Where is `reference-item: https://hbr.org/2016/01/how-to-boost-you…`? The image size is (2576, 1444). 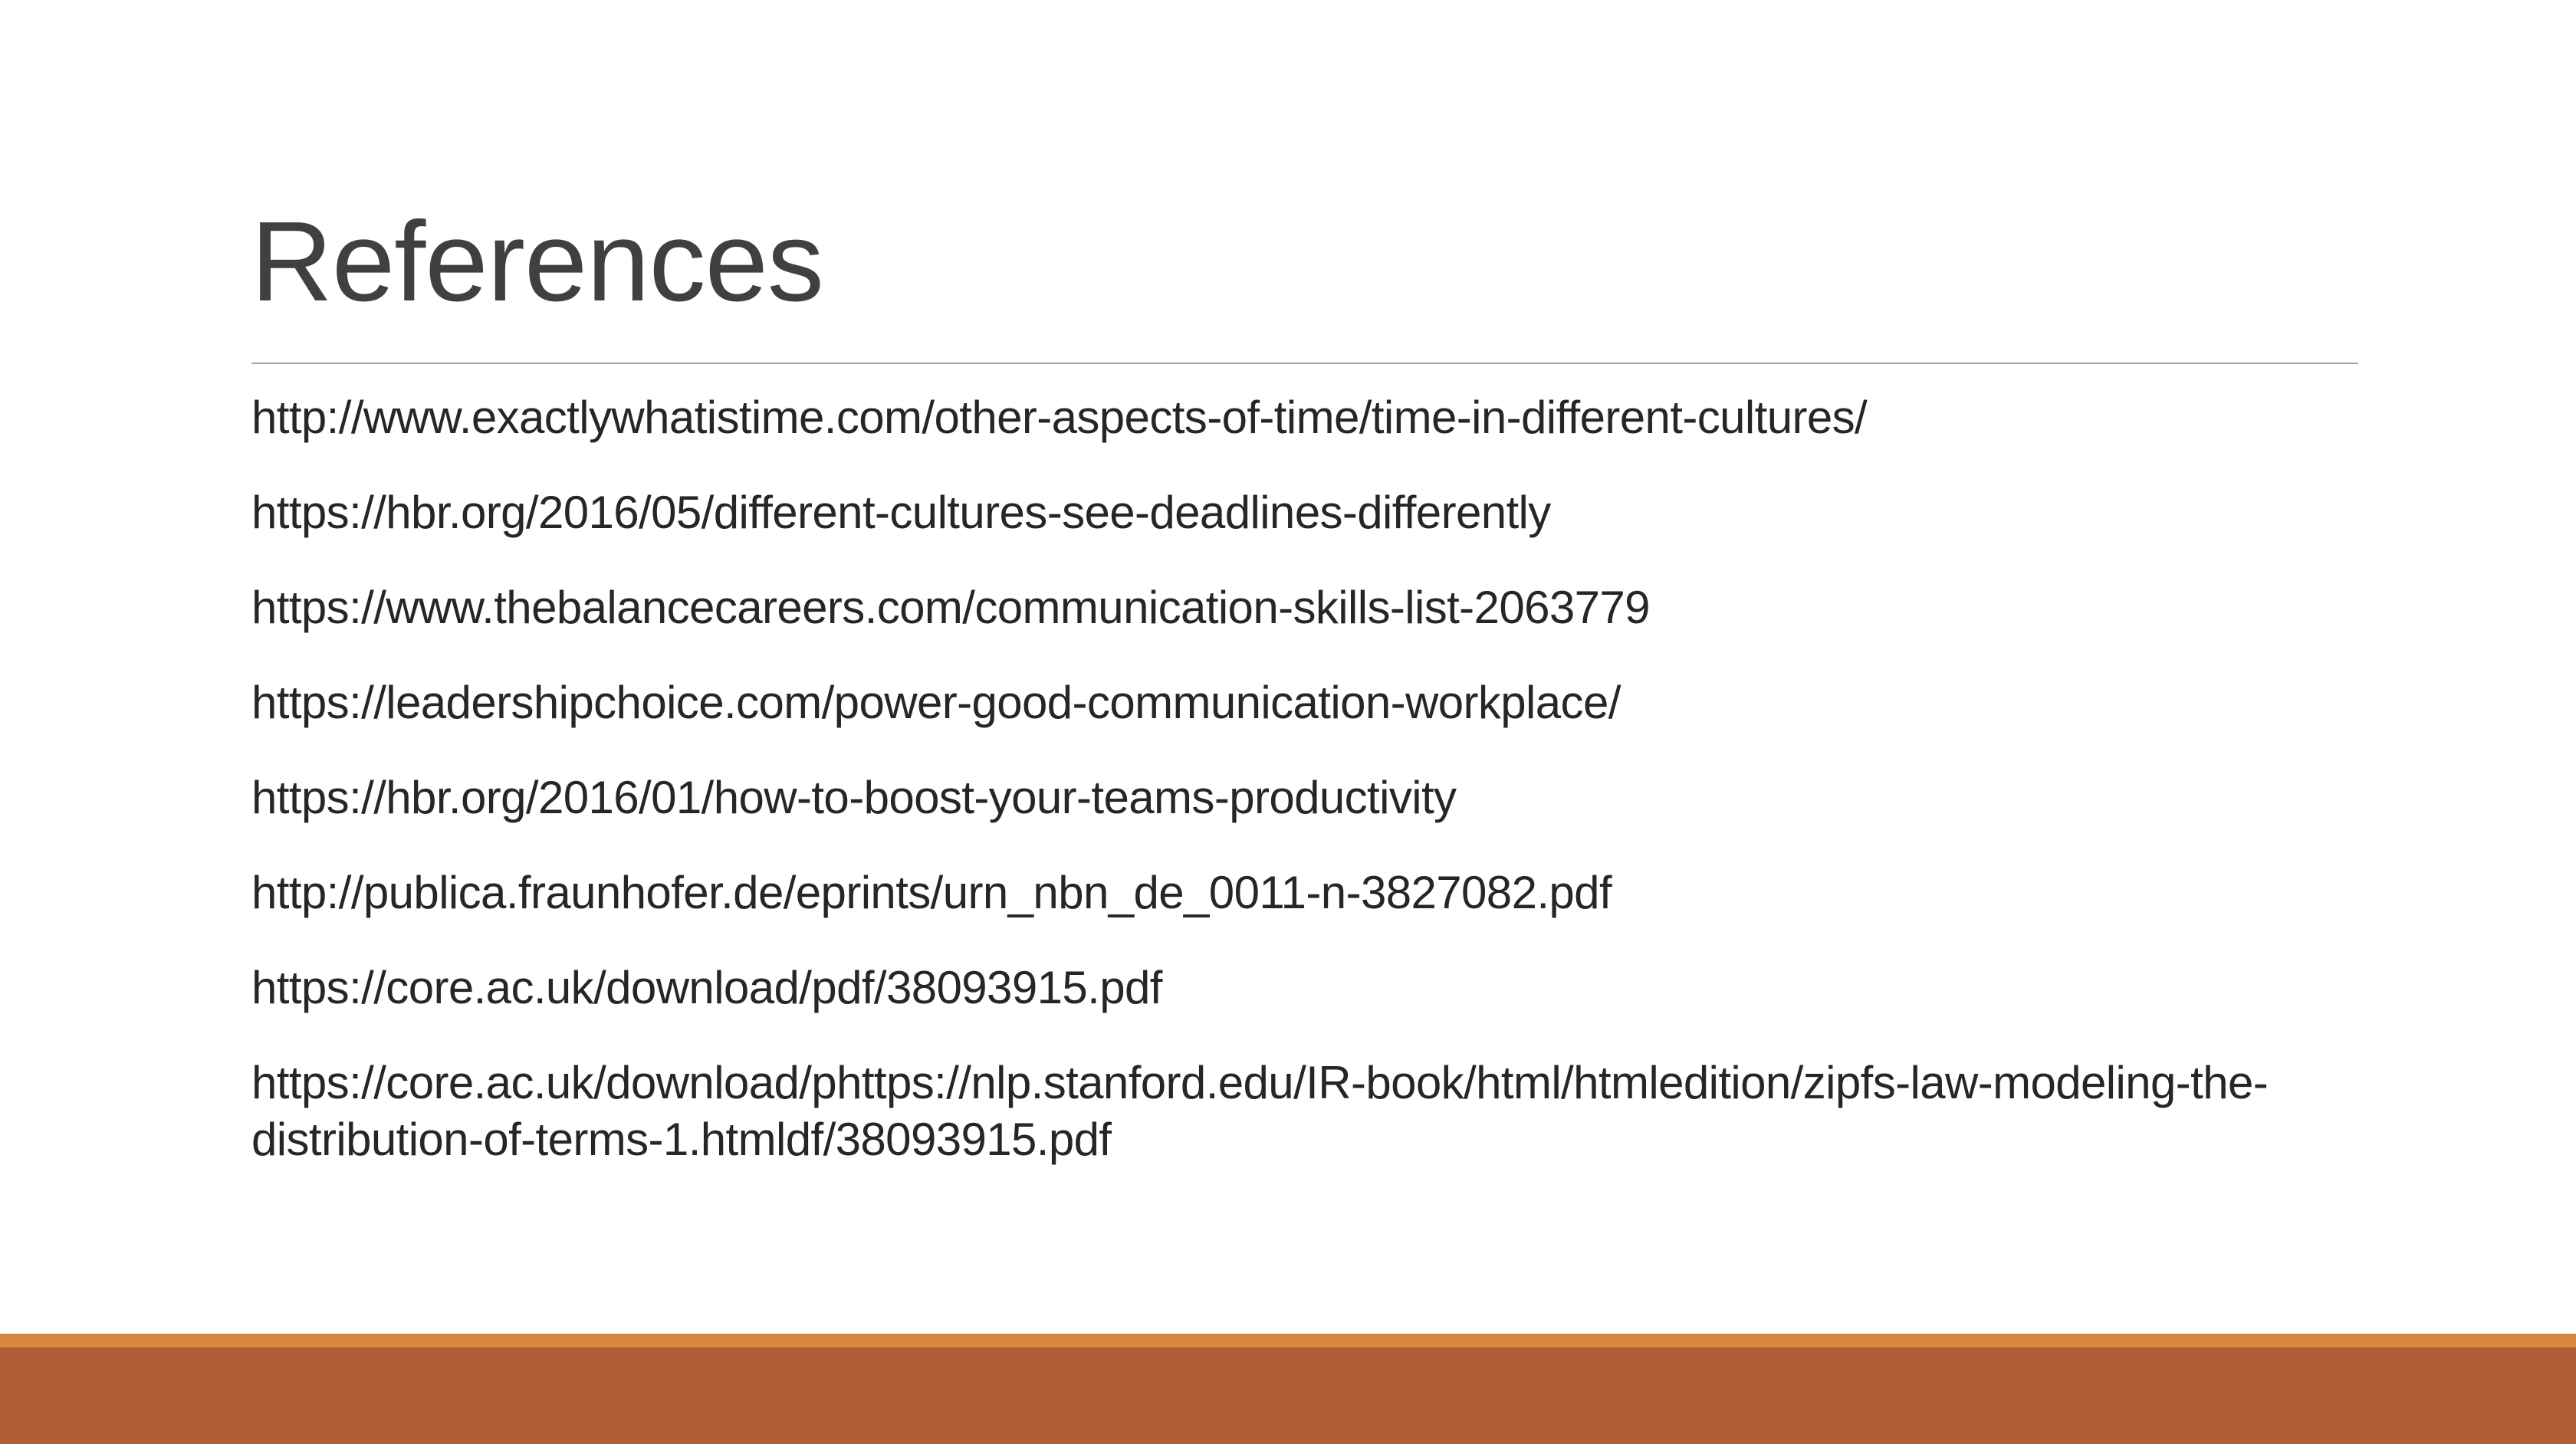
reference-item: https://hbr.org/2016/01/how-to-boost-you… is located at coordinates (854, 798).